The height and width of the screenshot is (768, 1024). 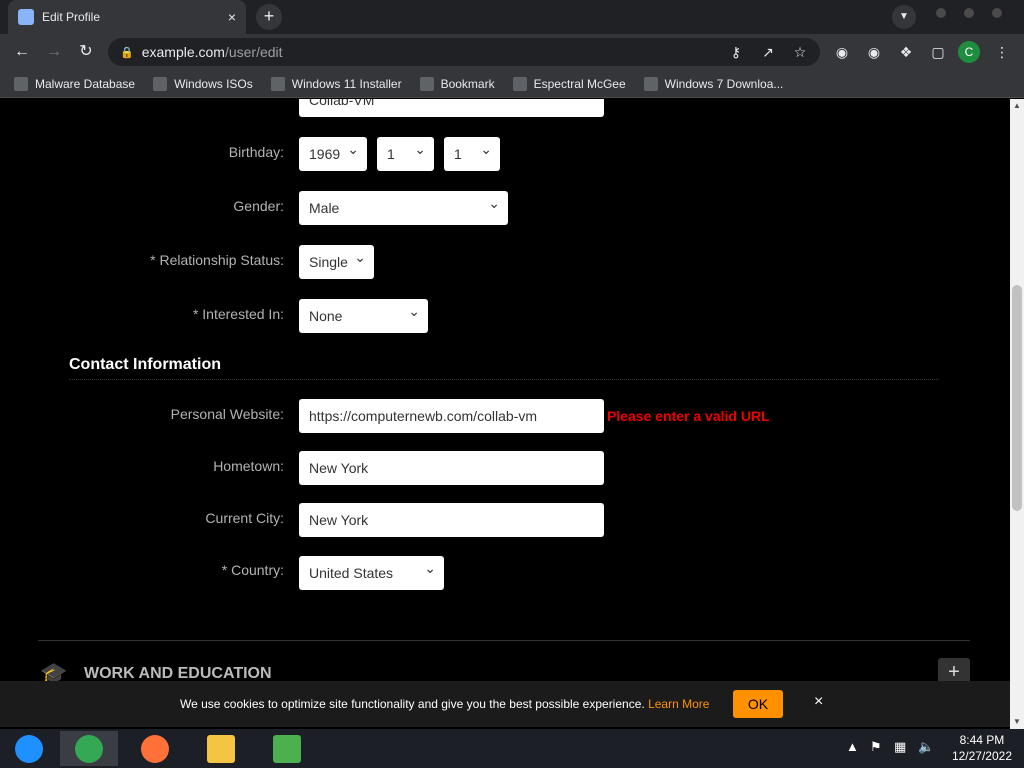 What do you see at coordinates (22, 52) in the screenshot?
I see `back-arrow-icon: ←` at bounding box center [22, 52].